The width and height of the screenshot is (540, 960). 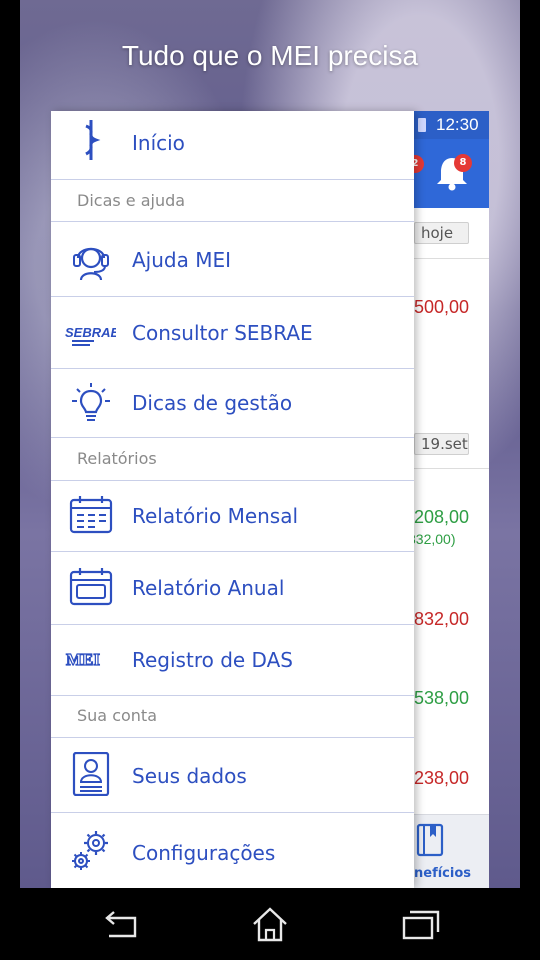 I want to click on menu-item-inicio: Início, so click(x=232, y=145).